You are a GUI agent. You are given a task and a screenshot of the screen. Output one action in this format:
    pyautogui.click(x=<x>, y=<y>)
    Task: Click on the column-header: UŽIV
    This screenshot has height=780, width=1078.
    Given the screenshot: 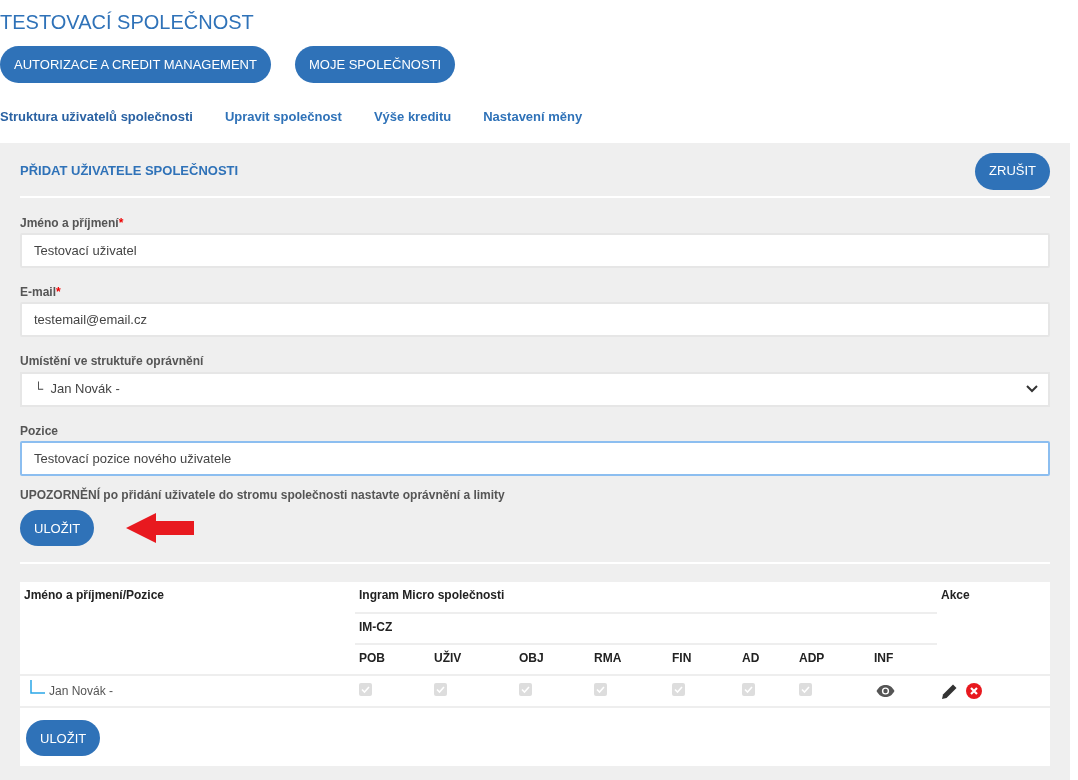 What is the action you would take?
    pyautogui.click(x=472, y=660)
    